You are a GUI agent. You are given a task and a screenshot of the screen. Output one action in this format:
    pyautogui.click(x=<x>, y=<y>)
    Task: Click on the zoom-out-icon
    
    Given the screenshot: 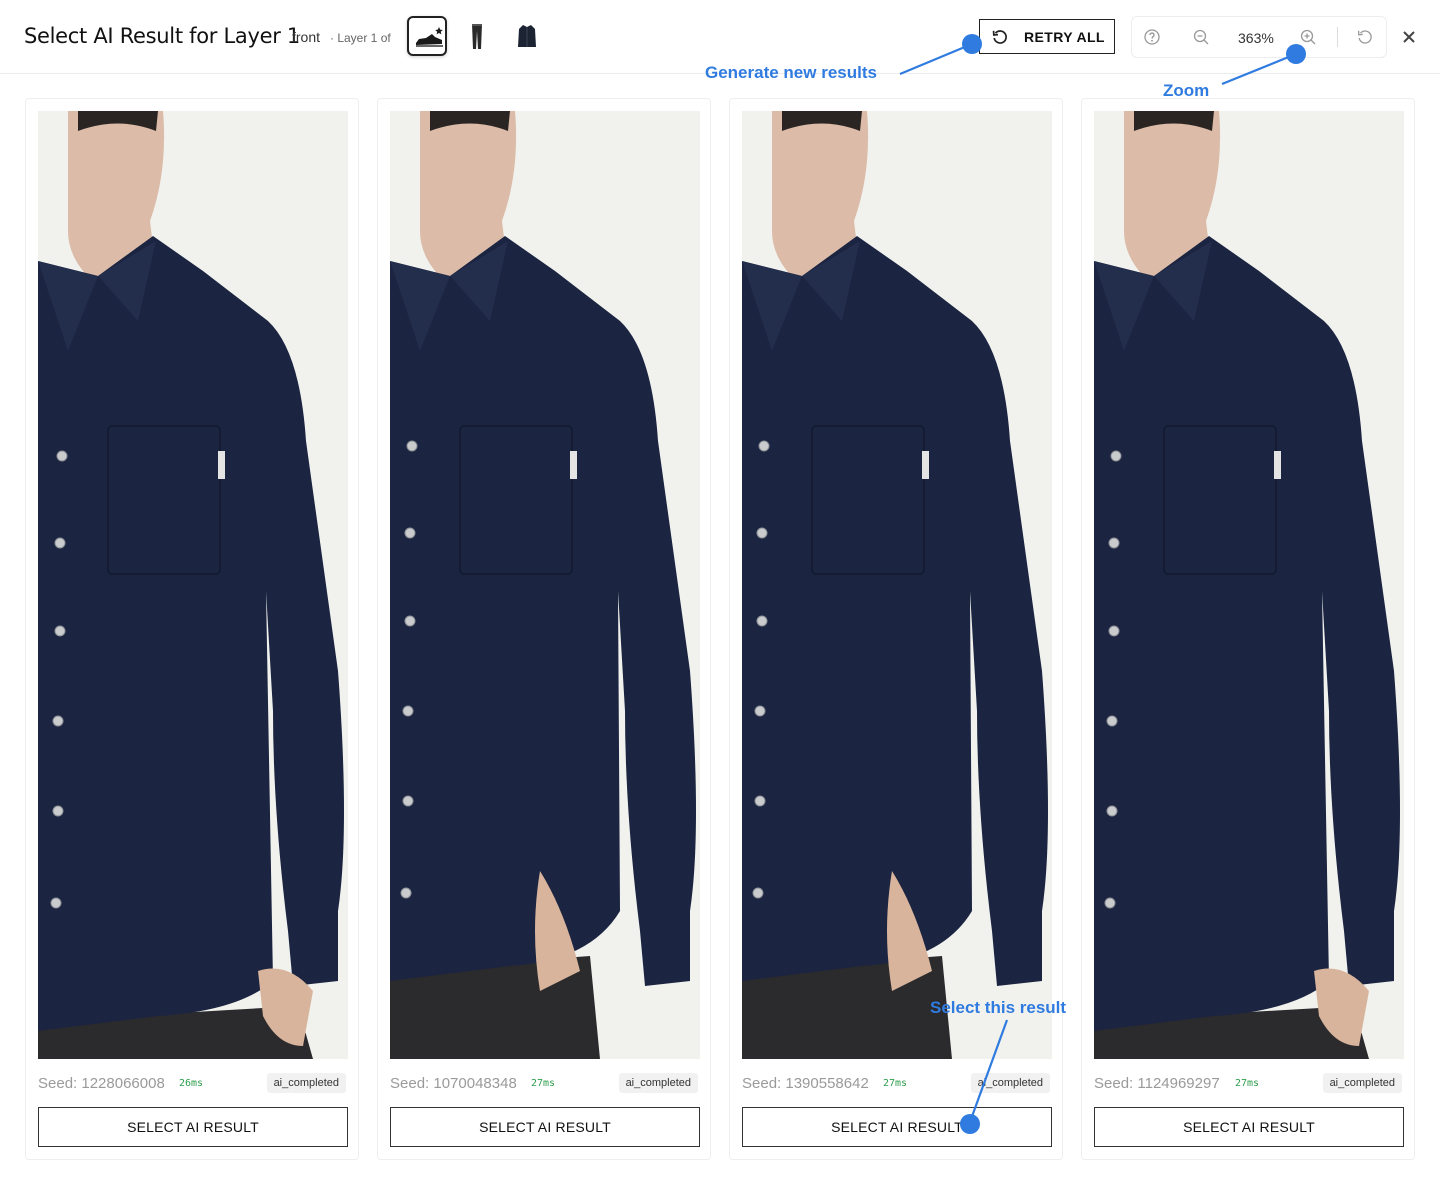 What is the action you would take?
    pyautogui.click(x=1201, y=37)
    